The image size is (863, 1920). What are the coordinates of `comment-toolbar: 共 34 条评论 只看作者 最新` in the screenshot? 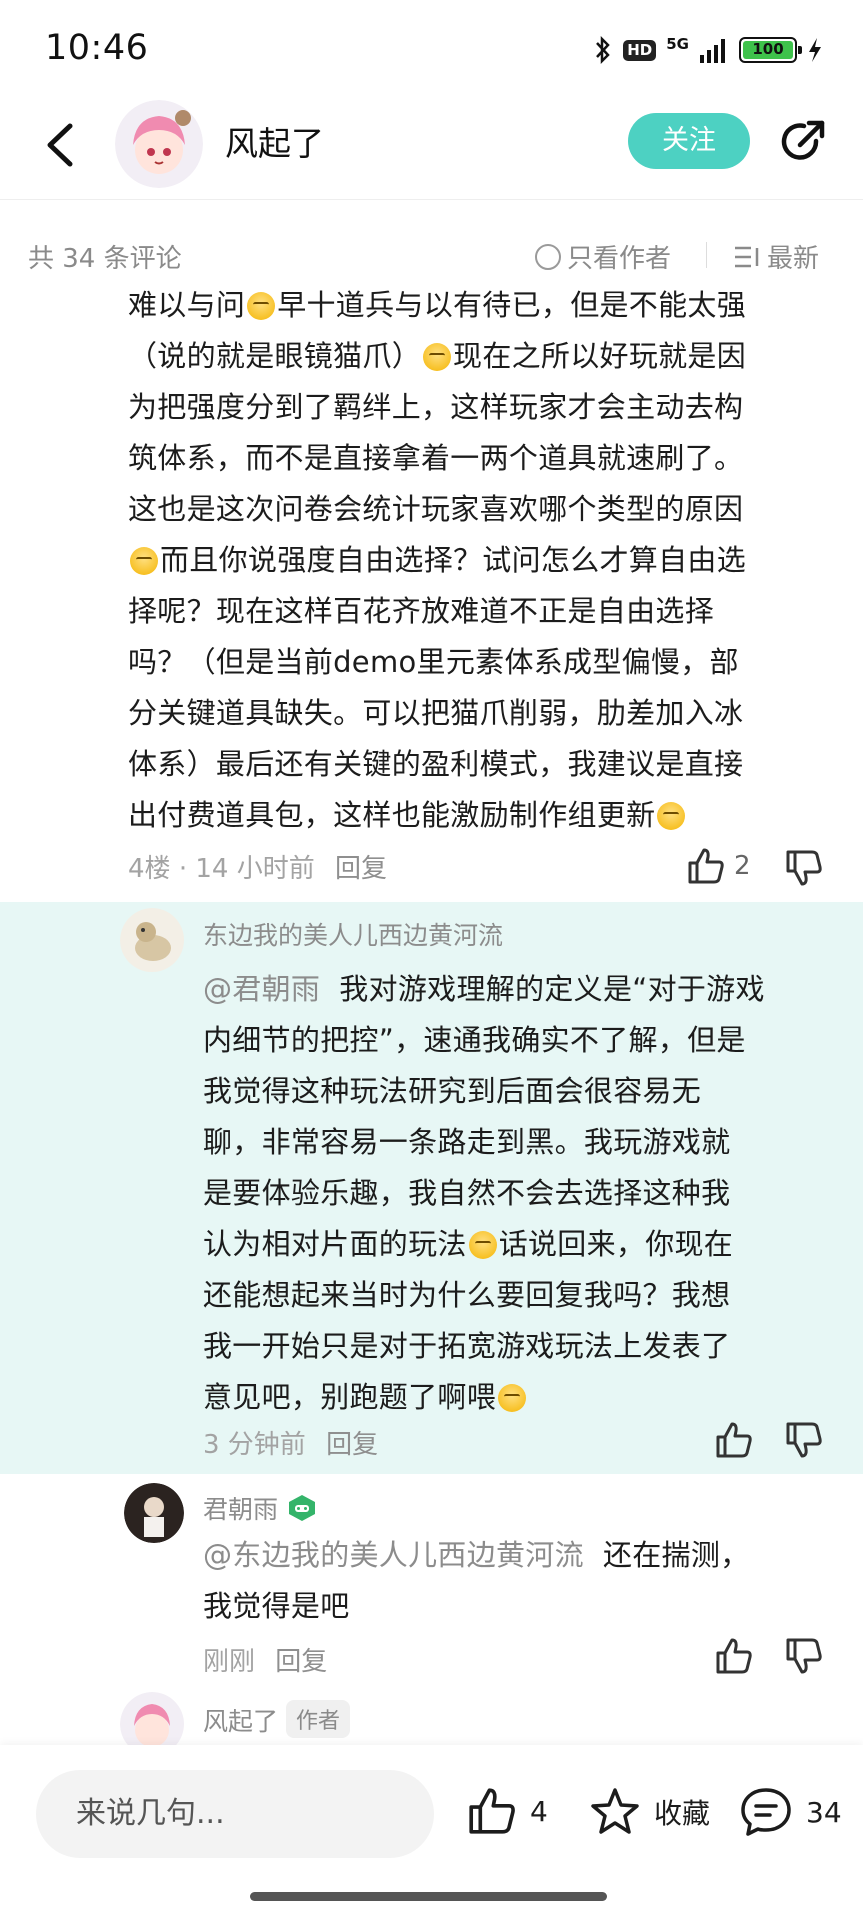 It's located at (431, 245).